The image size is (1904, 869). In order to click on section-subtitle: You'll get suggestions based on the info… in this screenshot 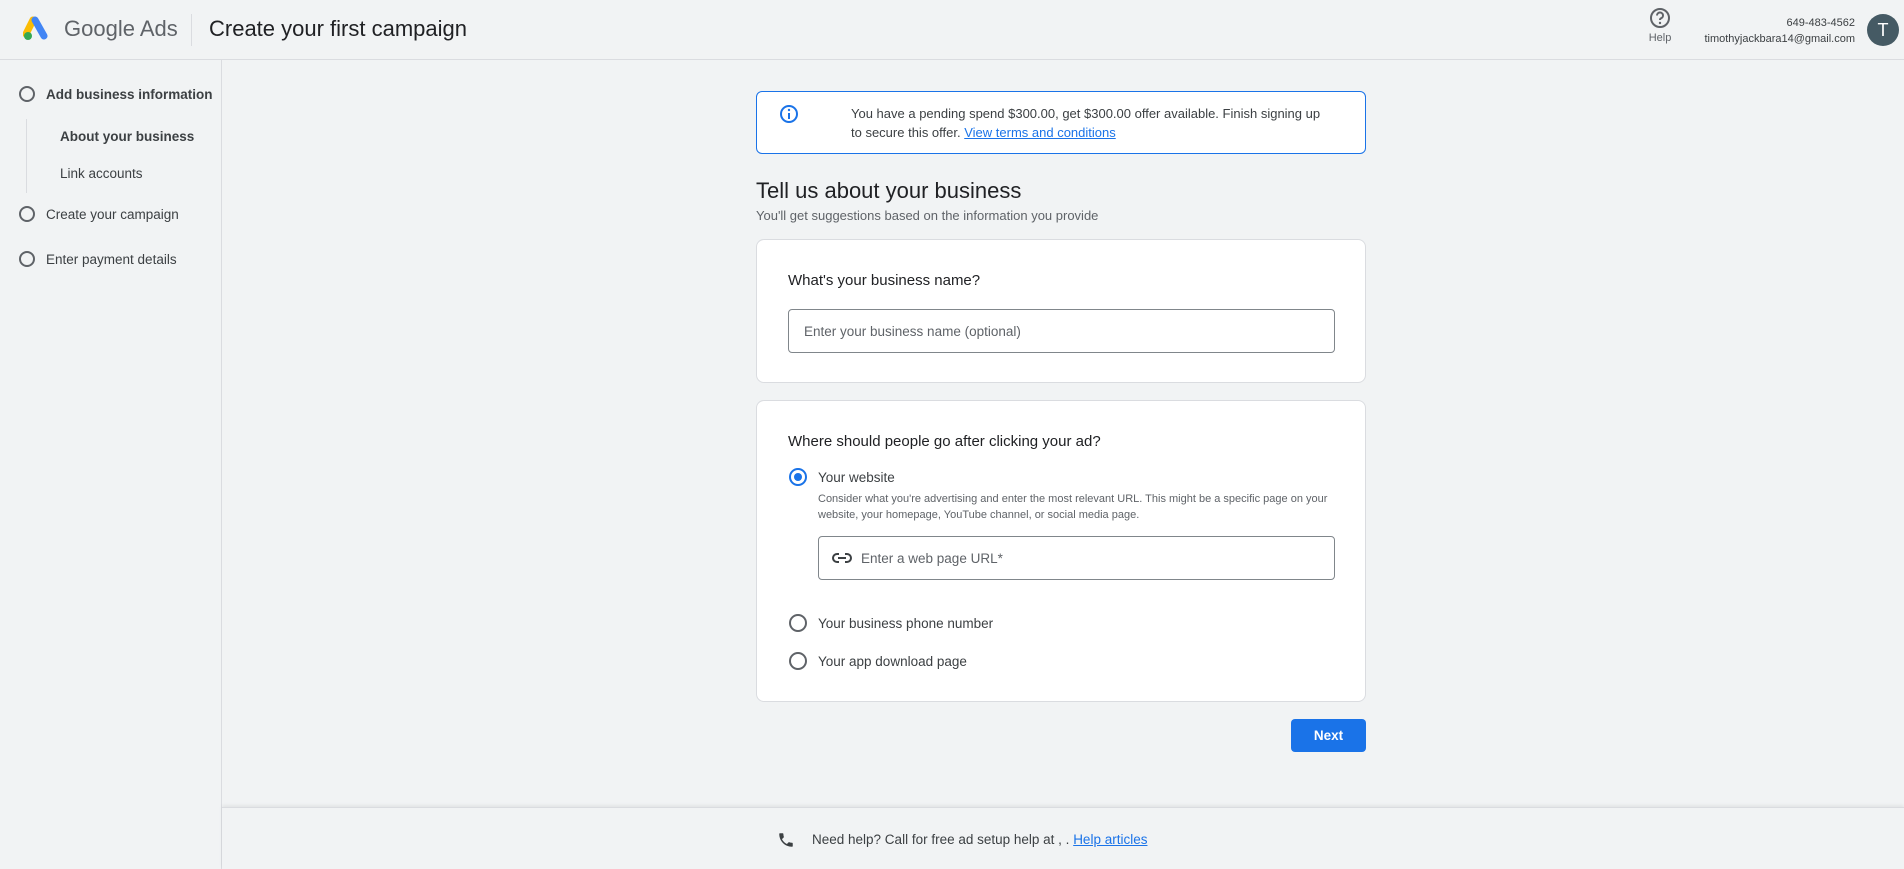, I will do `click(927, 215)`.